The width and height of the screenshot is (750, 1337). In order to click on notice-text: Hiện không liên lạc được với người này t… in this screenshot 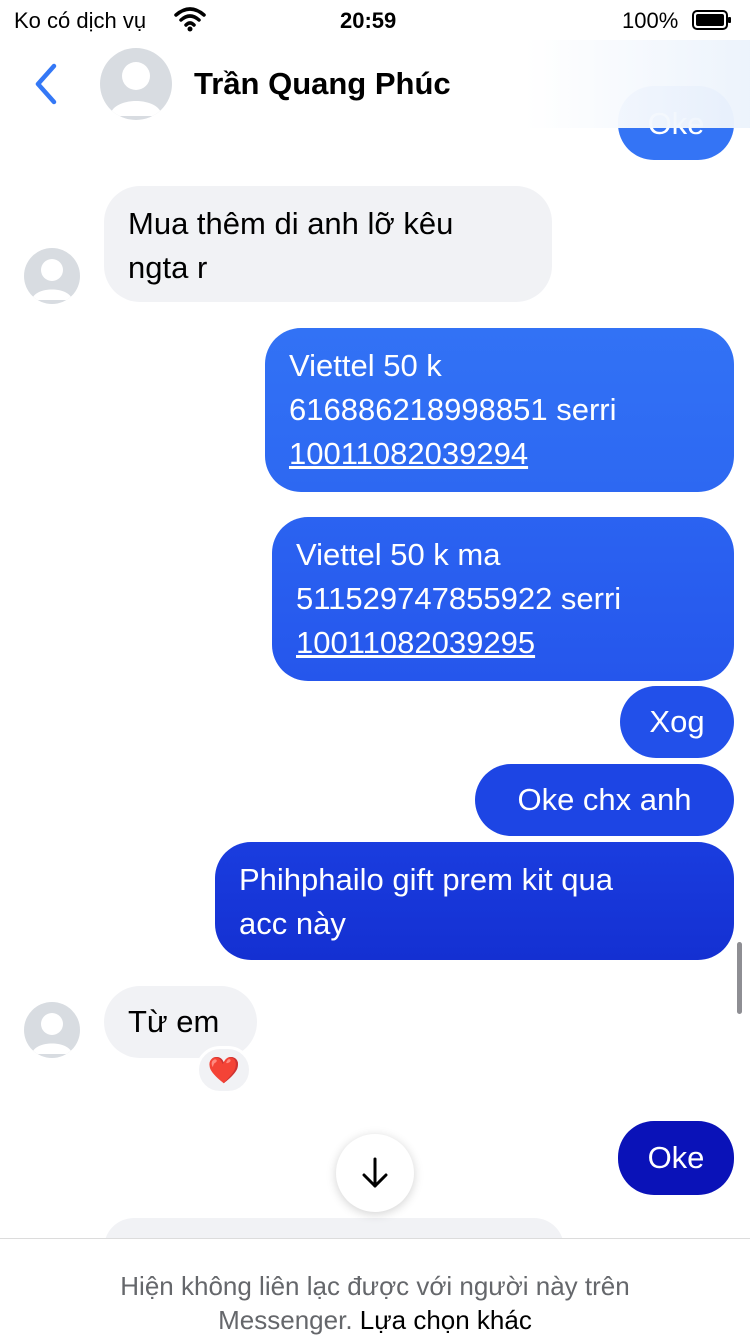, I will do `click(375, 1286)`.